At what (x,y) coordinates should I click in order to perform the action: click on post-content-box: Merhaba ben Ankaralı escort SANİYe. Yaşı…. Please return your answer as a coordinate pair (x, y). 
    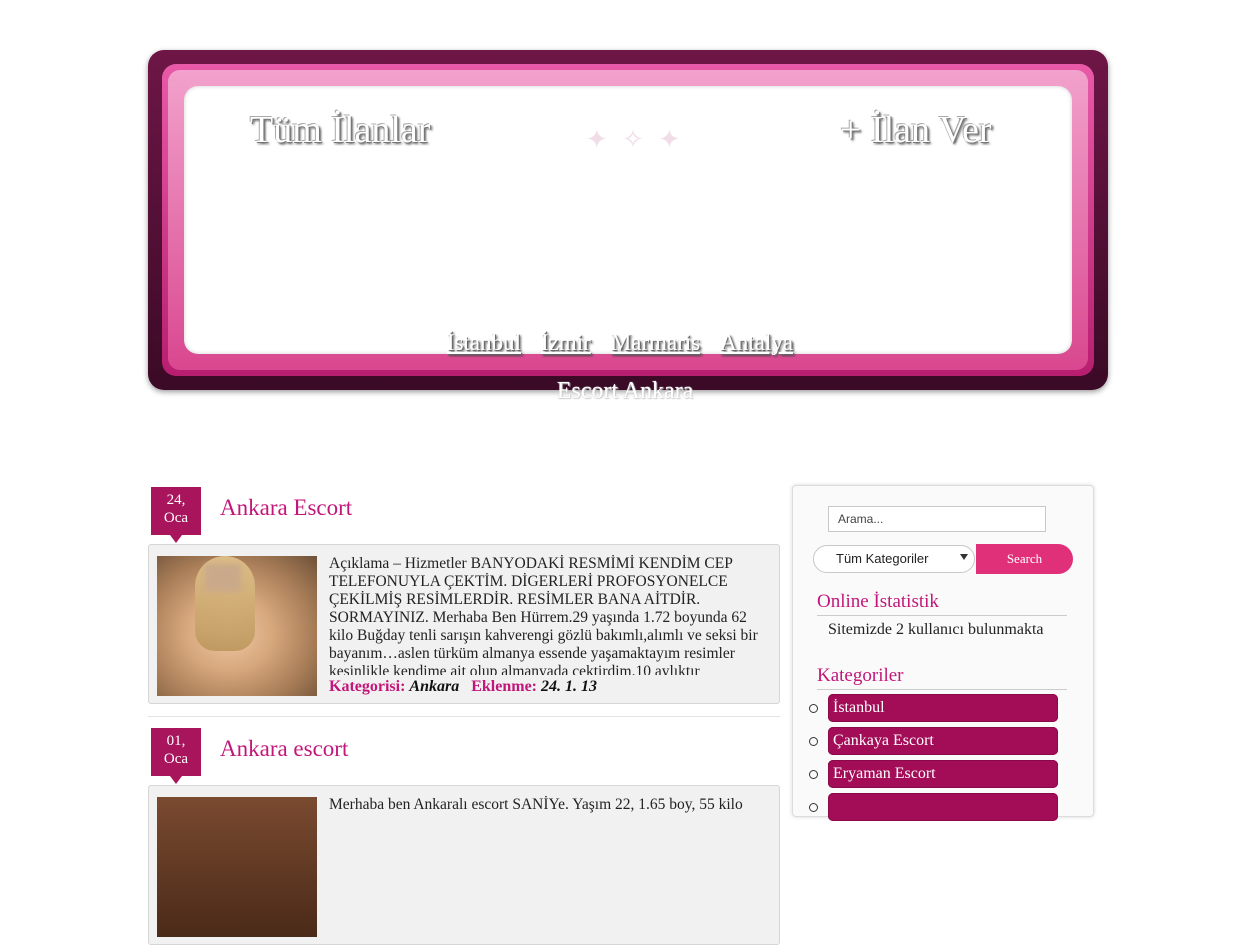
    Looking at the image, I should click on (464, 865).